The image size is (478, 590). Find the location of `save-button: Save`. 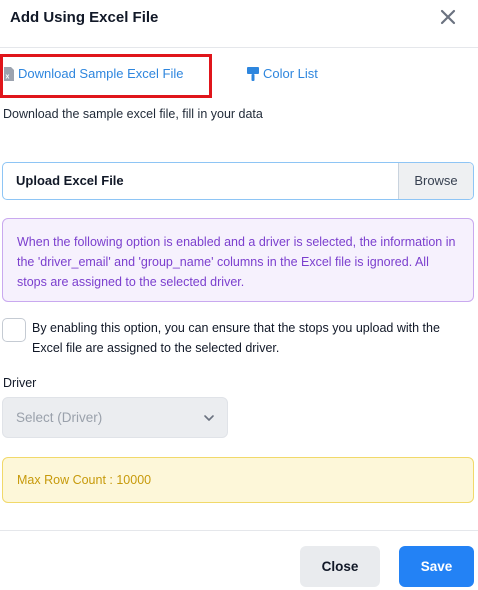

save-button: Save is located at coordinates (436, 566).